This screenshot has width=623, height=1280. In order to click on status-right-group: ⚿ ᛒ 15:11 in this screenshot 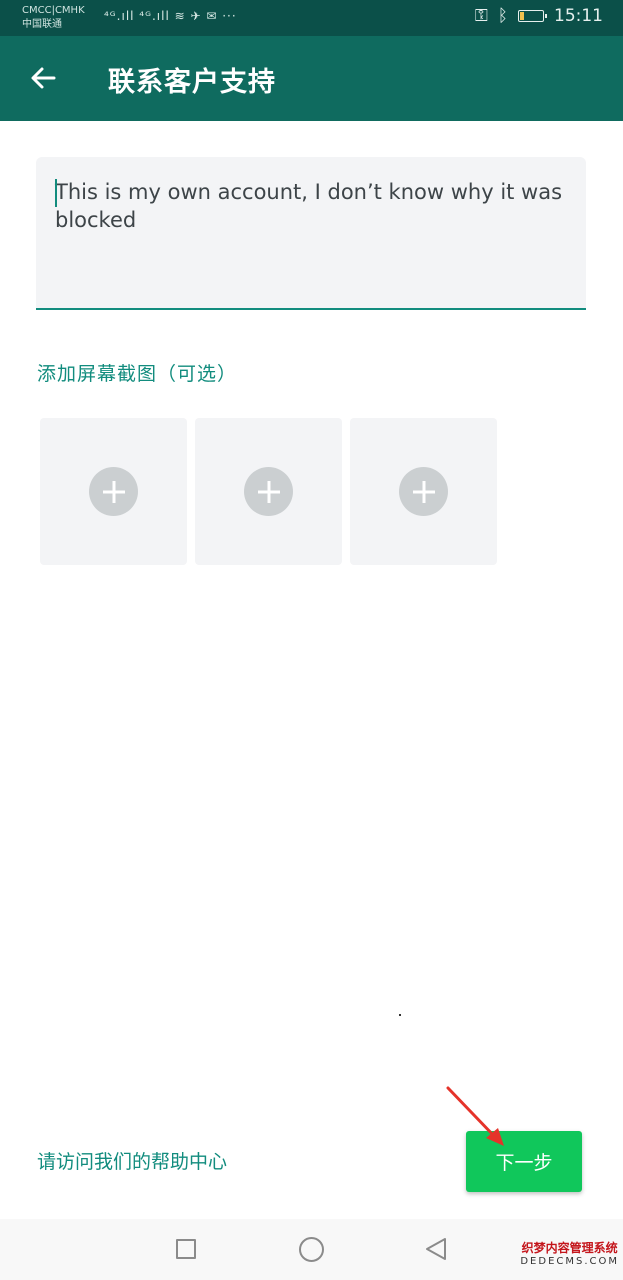, I will do `click(539, 16)`.